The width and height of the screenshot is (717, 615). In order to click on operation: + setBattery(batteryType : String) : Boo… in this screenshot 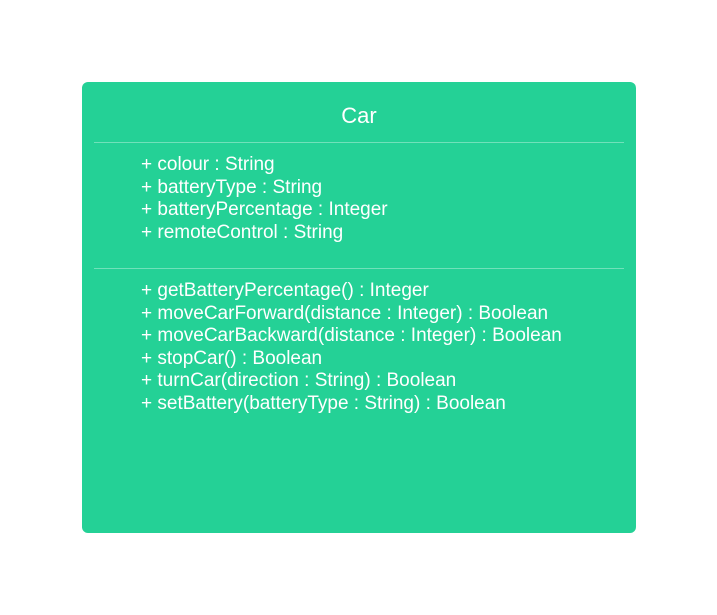, I will do `click(323, 403)`.